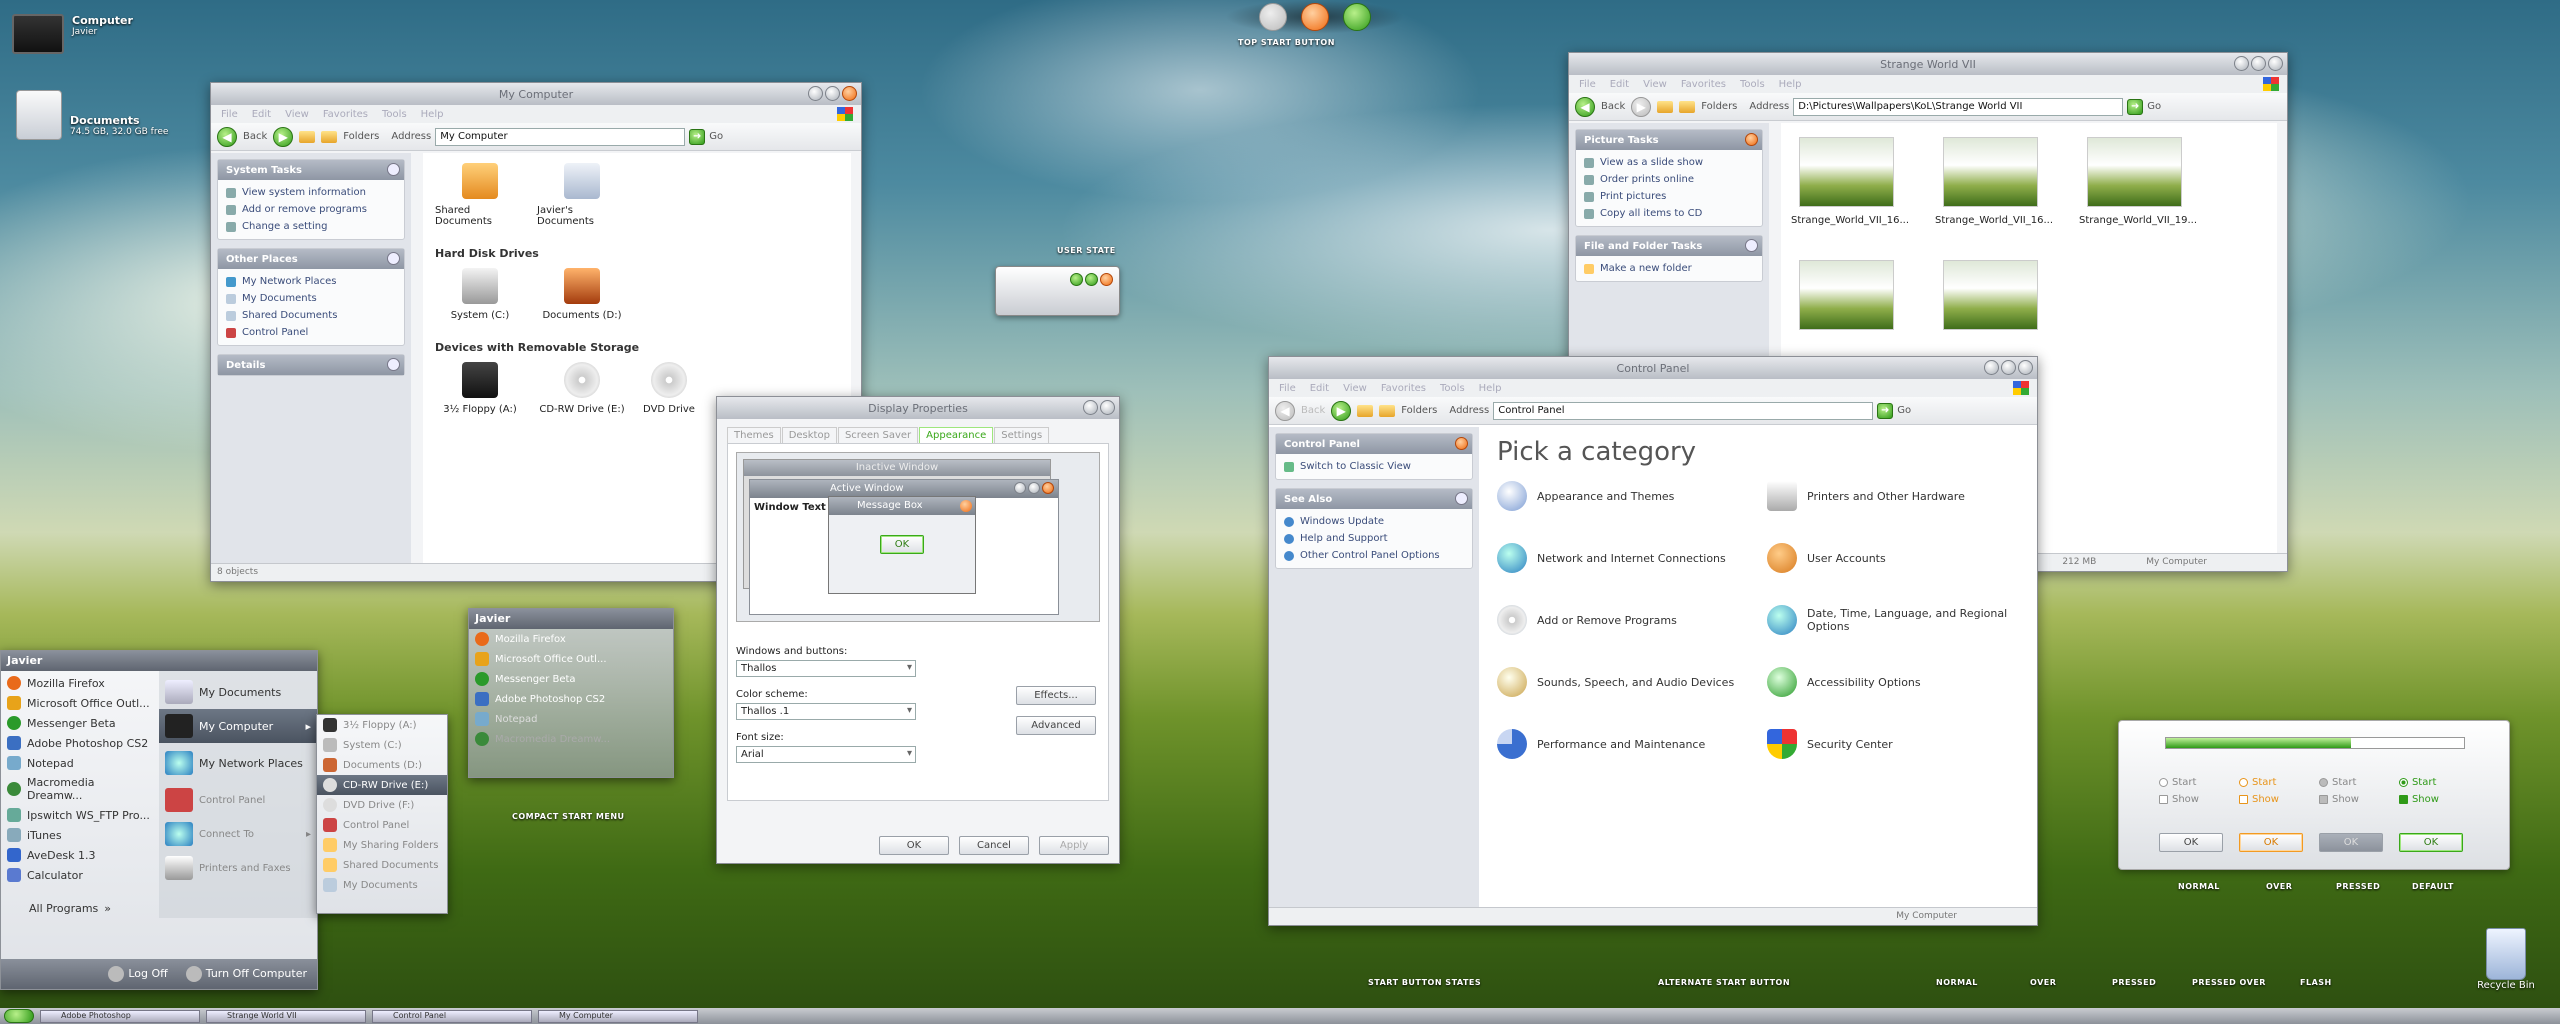 This screenshot has height=1024, width=2560. I want to click on title-bar: Control Panel, so click(1653, 368).